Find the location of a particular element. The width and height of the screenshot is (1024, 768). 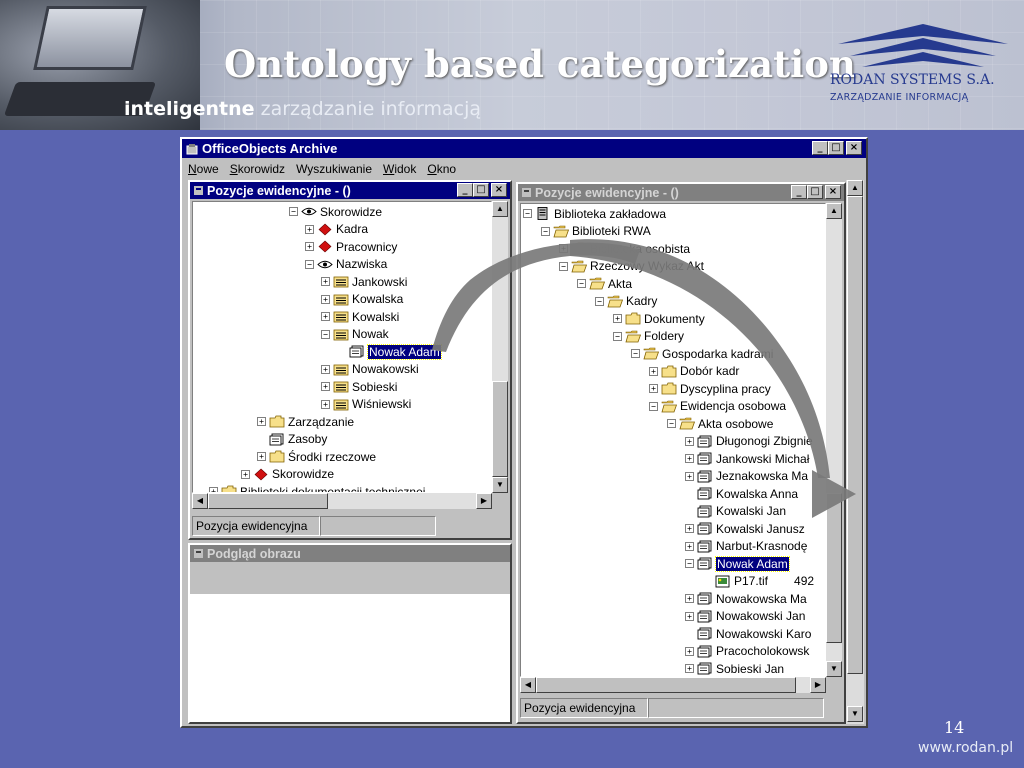

right-vertical-scrollbar: ▲ ▼ is located at coordinates (834, 440).